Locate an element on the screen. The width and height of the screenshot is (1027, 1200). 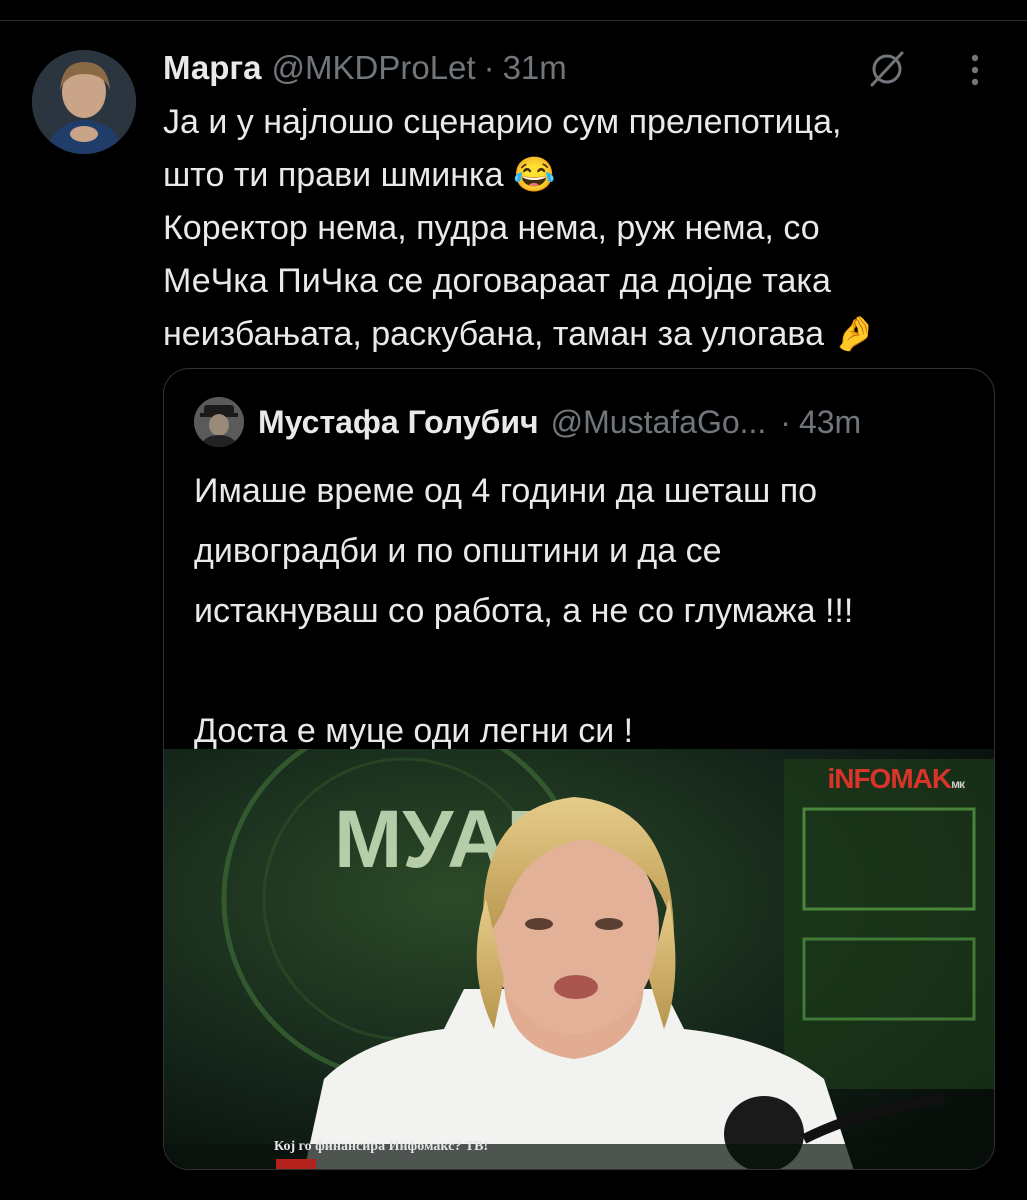
author-name: Марга is located at coordinates (212, 68).